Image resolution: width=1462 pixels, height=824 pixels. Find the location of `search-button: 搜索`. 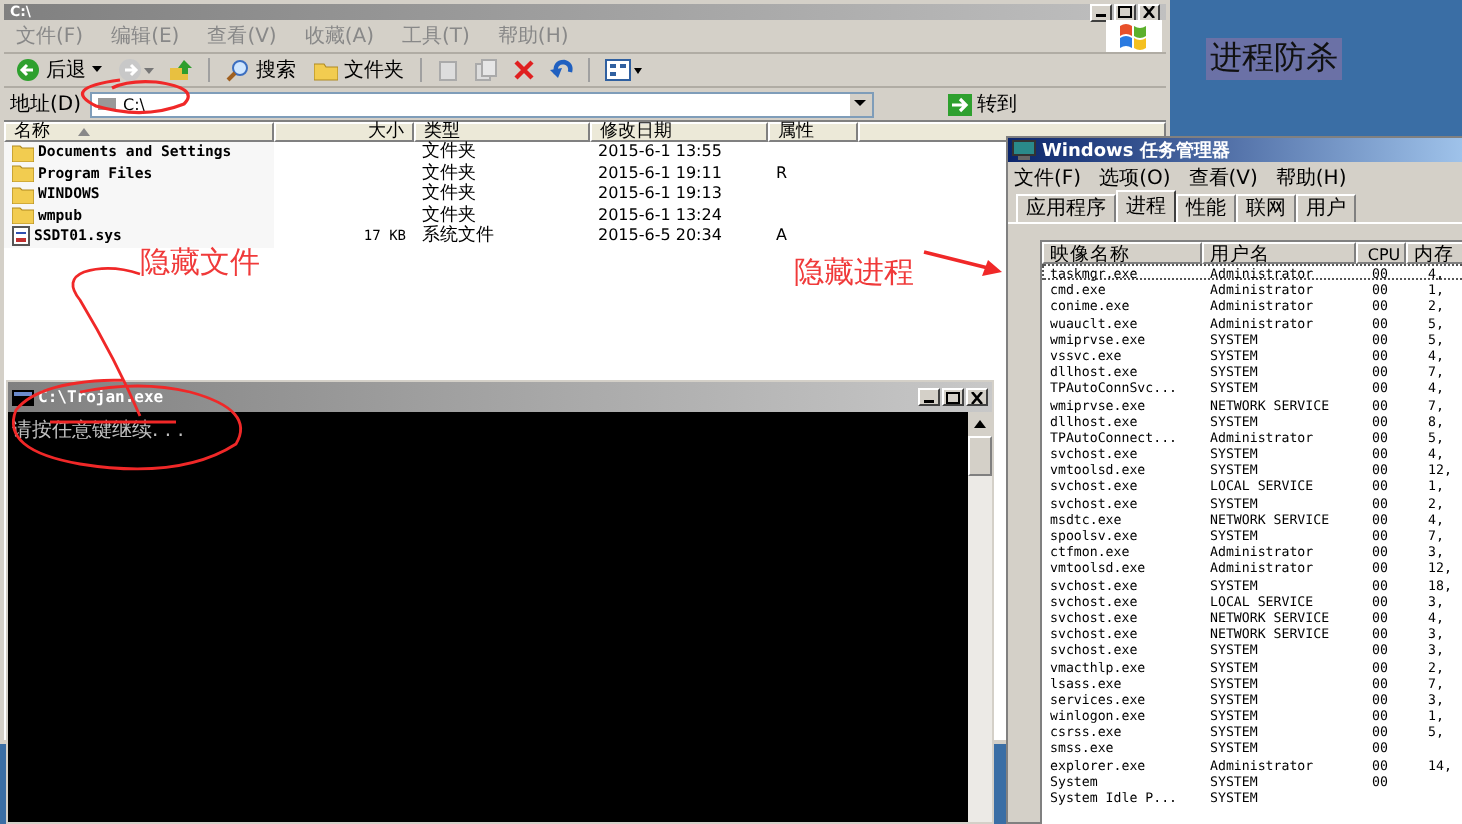

search-button: 搜索 is located at coordinates (261, 70).